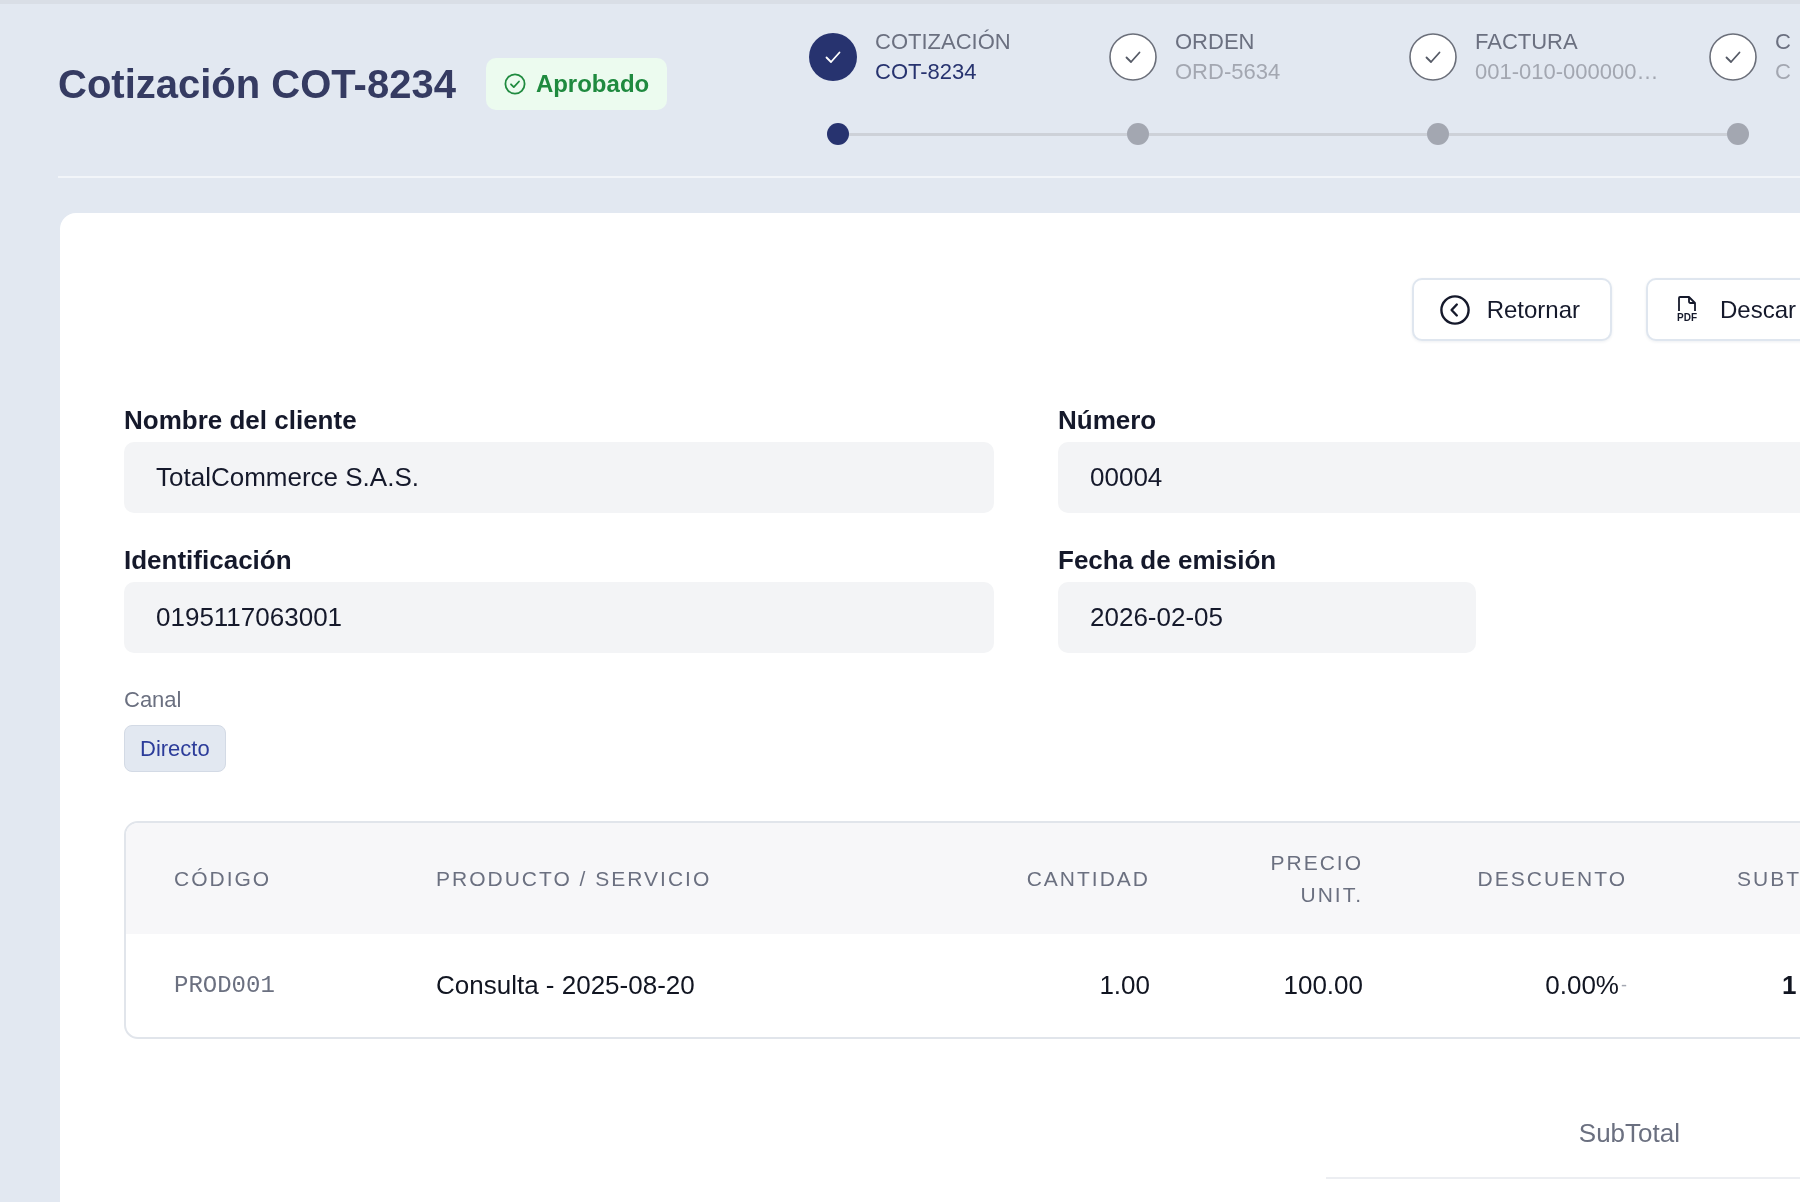  Describe the element at coordinates (926, 72) in the screenshot. I see `step-reference: COT-8234` at that location.